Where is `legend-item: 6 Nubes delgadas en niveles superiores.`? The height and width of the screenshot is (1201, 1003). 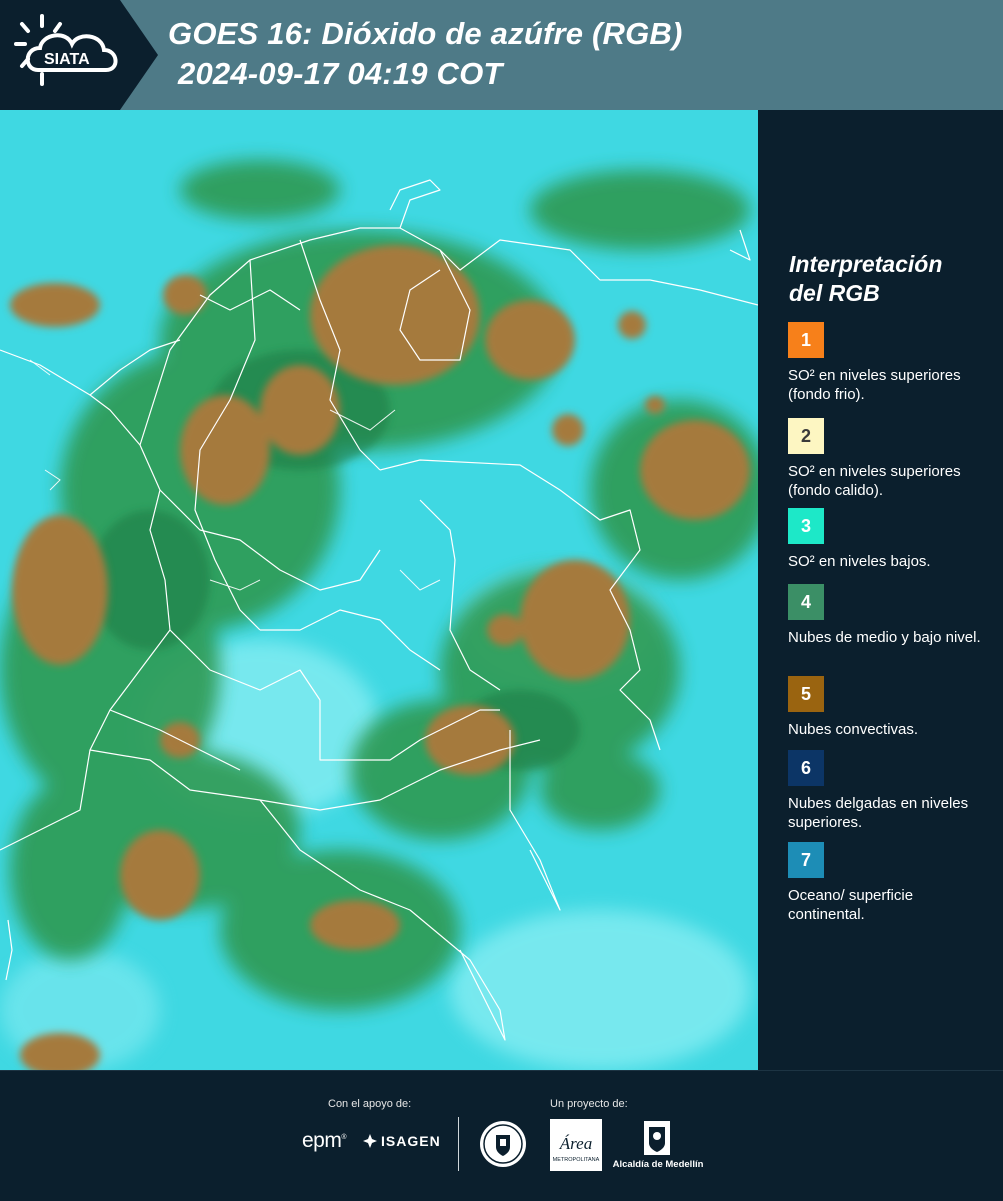 legend-item: 6 Nubes delgadas en niveles superiores. is located at coordinates (890, 791).